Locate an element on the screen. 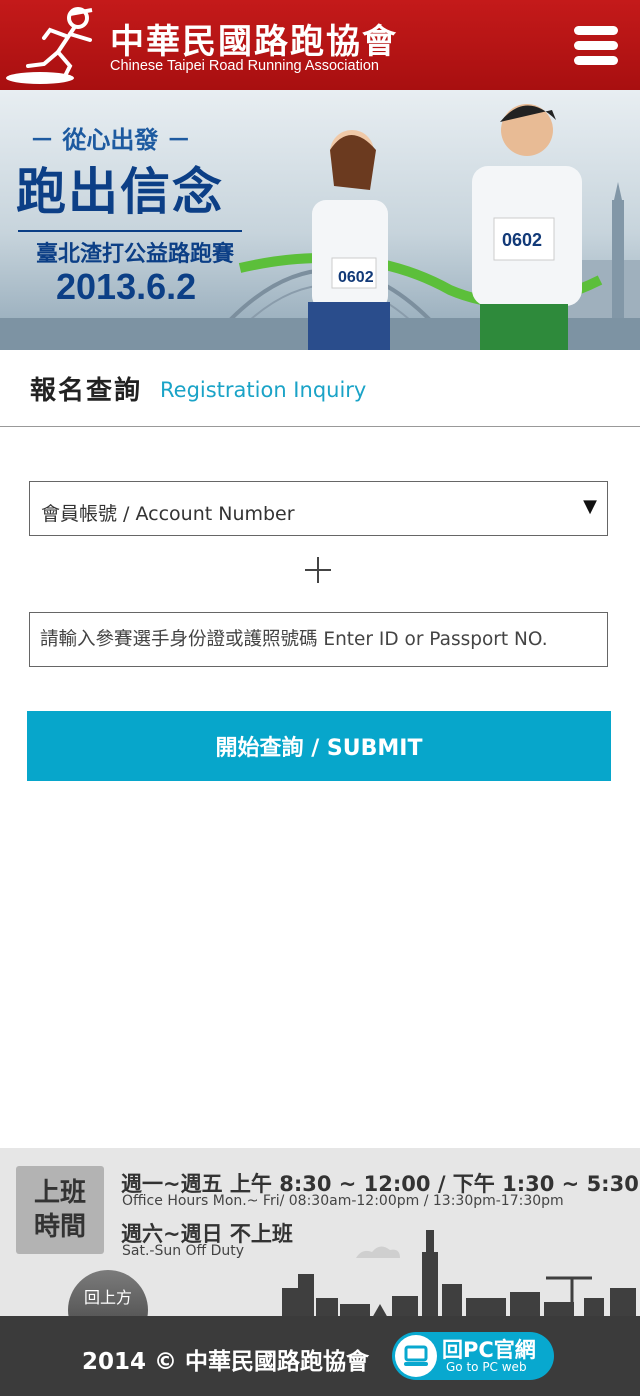 The width and height of the screenshot is (640, 1396). copyright-text: 2014 © 中華民國路跑協會 is located at coordinates (226, 1362).